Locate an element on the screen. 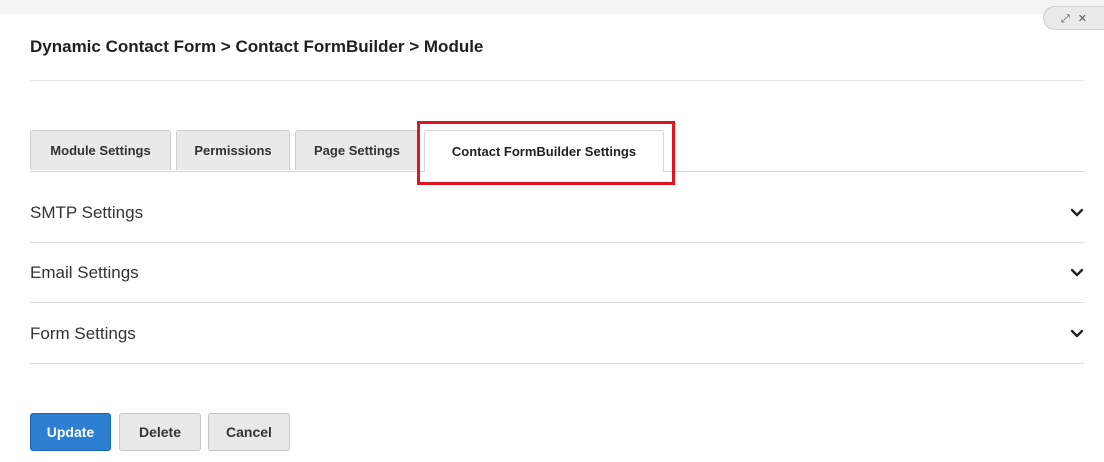 This screenshot has height=462, width=1104. tab-permissions: Permissions is located at coordinates (233, 150).